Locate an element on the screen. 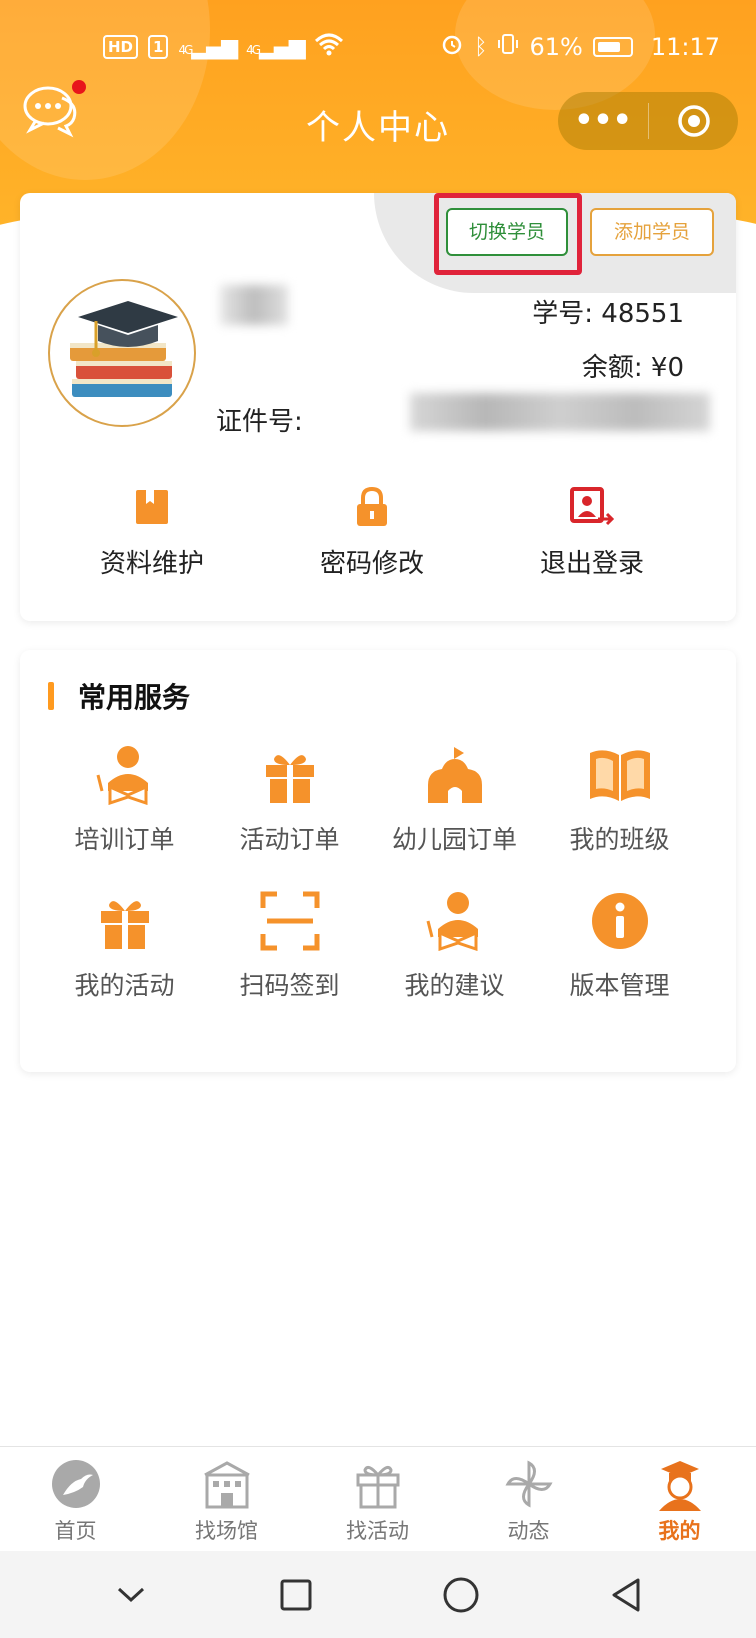 This screenshot has height=1638, width=756. sim-badge: 1 is located at coordinates (158, 47).